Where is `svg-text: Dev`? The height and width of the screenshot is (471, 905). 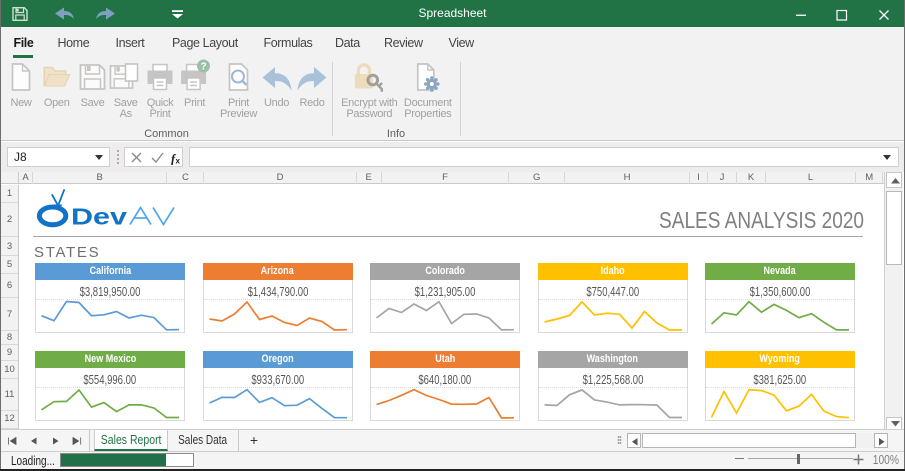
svg-text: Dev is located at coordinates (99, 216).